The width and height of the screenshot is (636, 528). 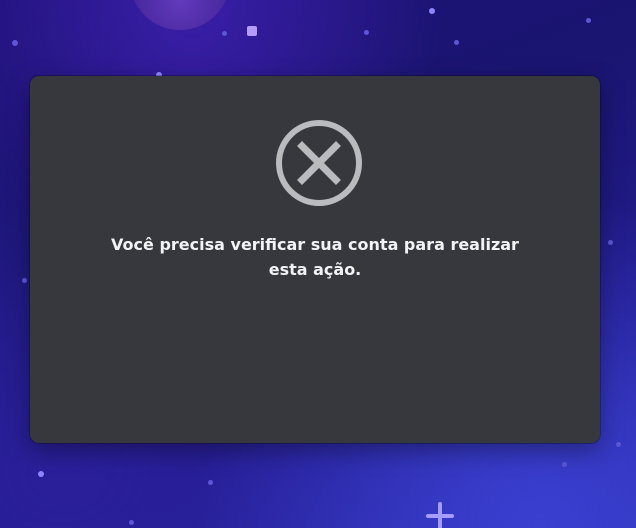 What do you see at coordinates (180, 15) in the screenshot?
I see `planet-decoration` at bounding box center [180, 15].